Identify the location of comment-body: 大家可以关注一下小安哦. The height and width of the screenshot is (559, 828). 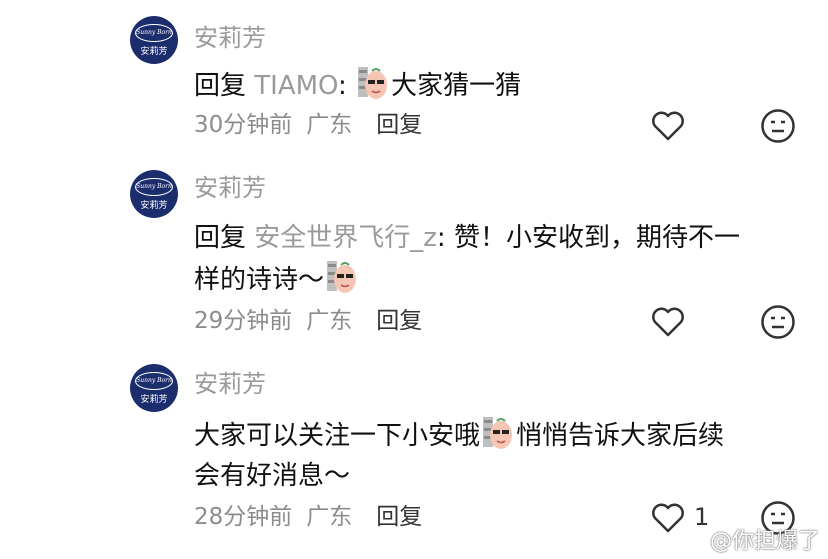
(337, 436).